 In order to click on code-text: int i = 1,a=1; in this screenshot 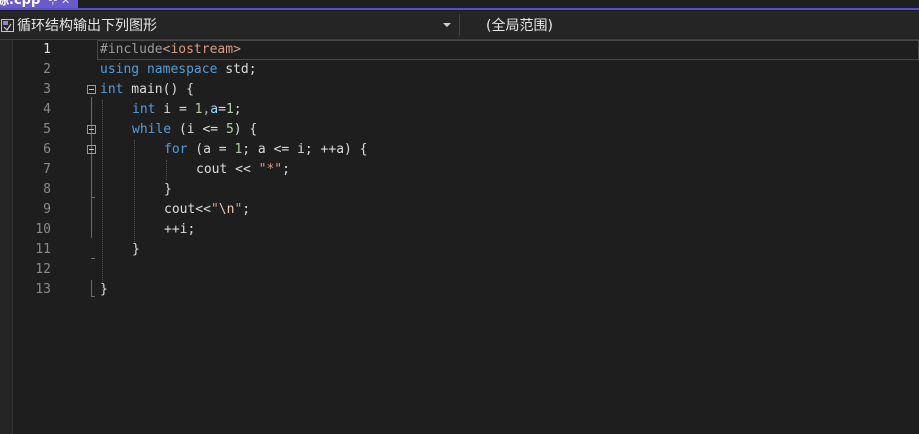, I will do `click(187, 110)`.